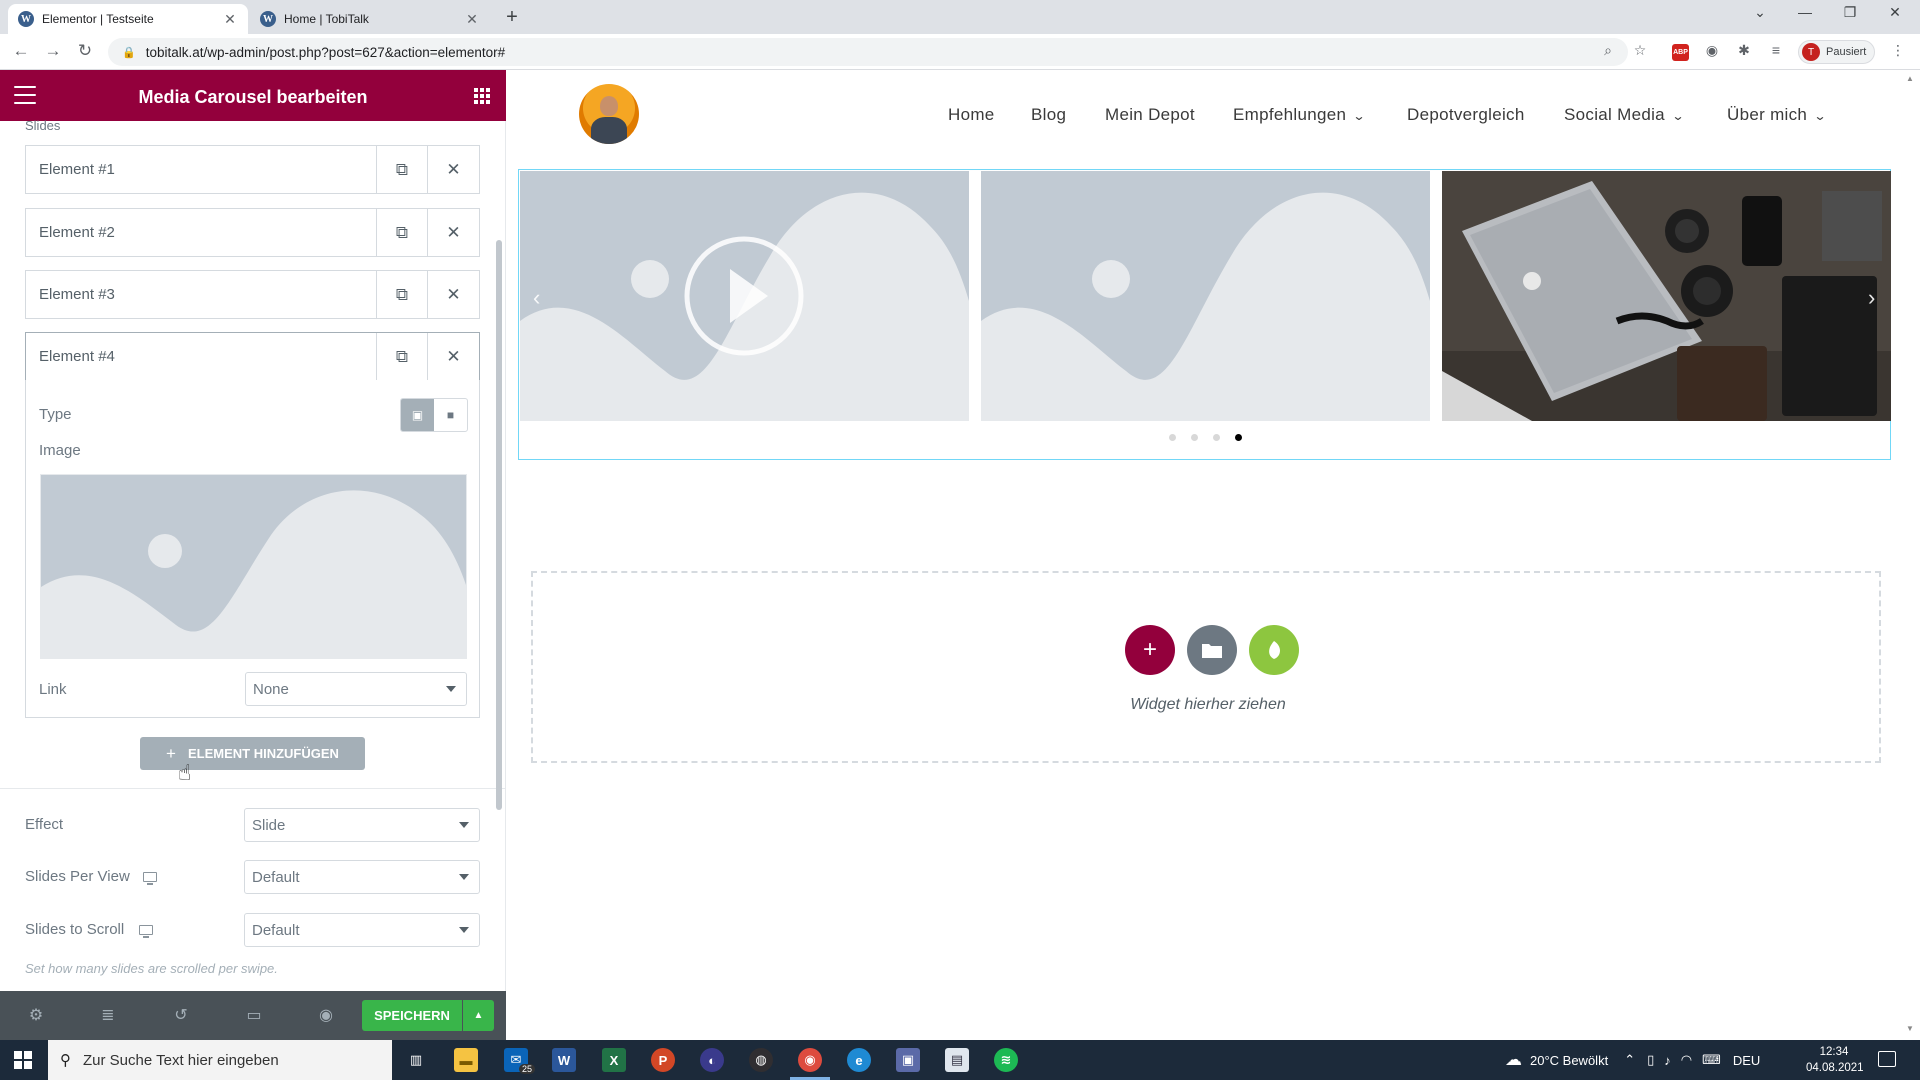  Describe the element at coordinates (1680, 52) in the screenshot. I see `adblock-icon: ABP` at that location.